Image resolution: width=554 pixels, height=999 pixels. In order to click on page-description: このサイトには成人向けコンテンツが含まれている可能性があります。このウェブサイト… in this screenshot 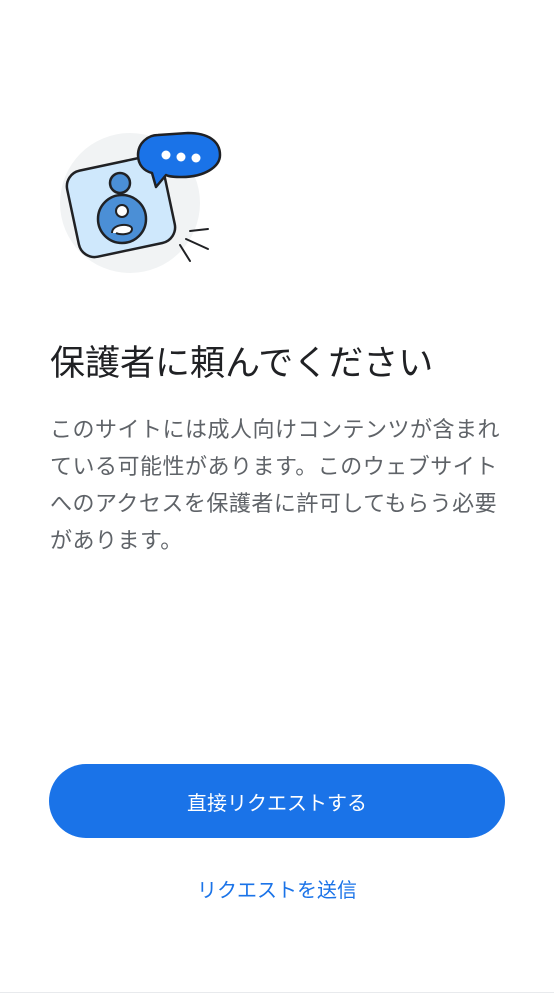, I will do `click(275, 486)`.